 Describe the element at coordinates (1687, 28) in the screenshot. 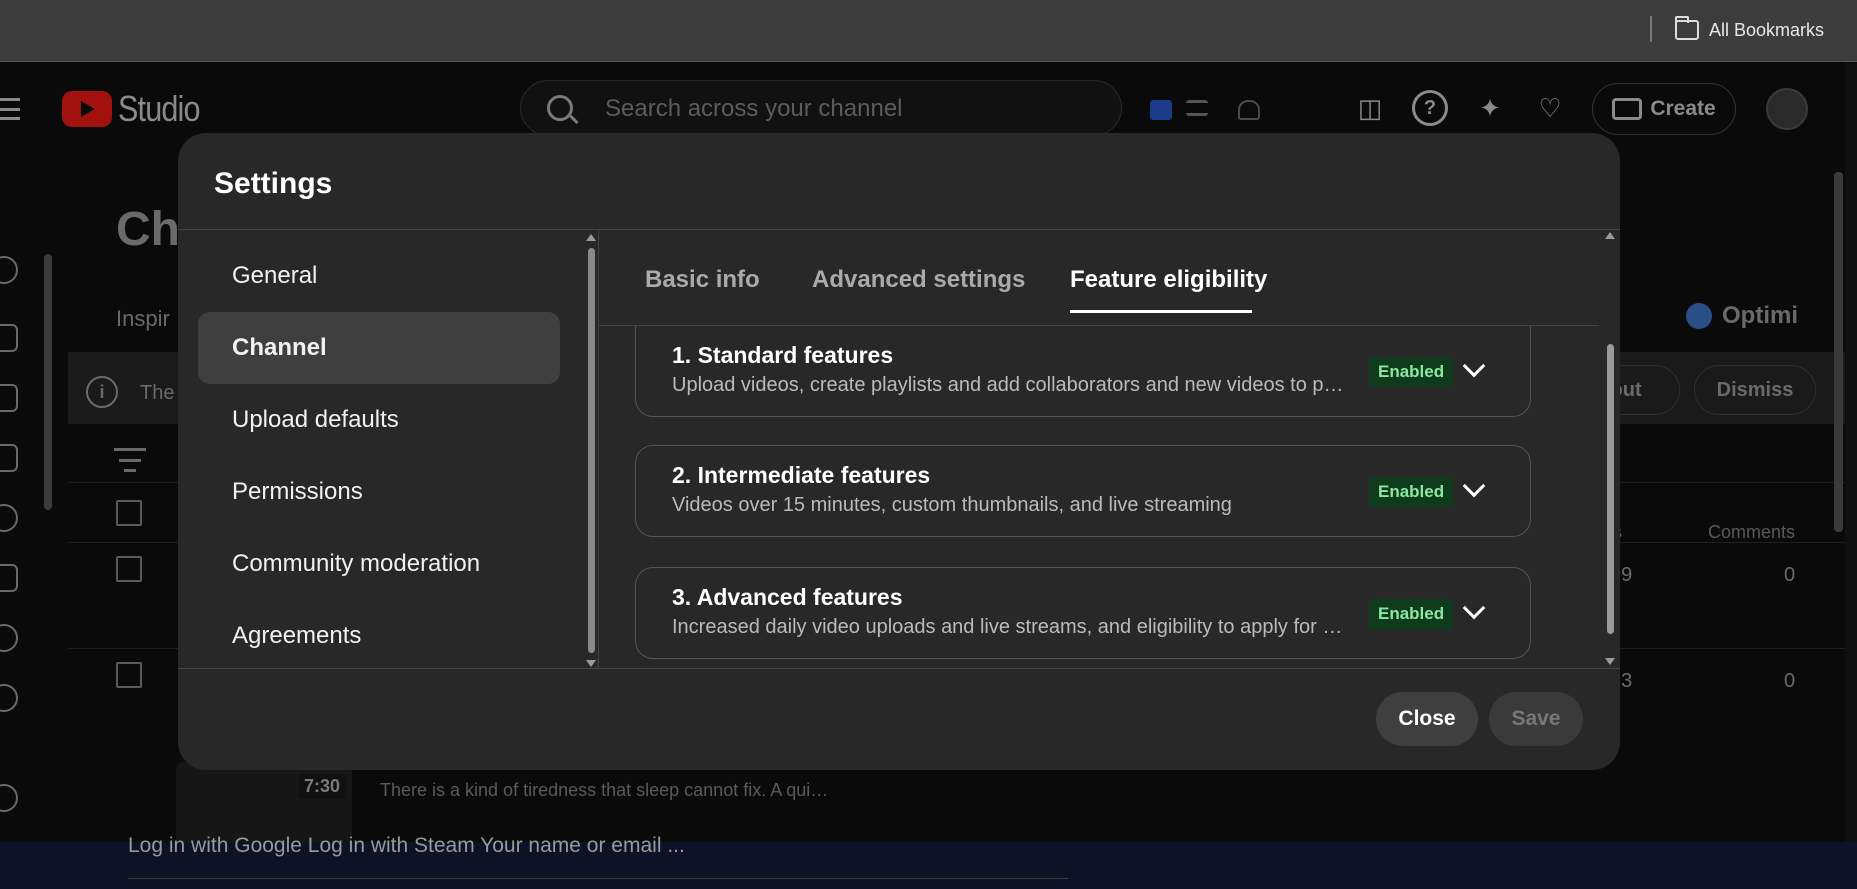

I see `folder-icon` at that location.